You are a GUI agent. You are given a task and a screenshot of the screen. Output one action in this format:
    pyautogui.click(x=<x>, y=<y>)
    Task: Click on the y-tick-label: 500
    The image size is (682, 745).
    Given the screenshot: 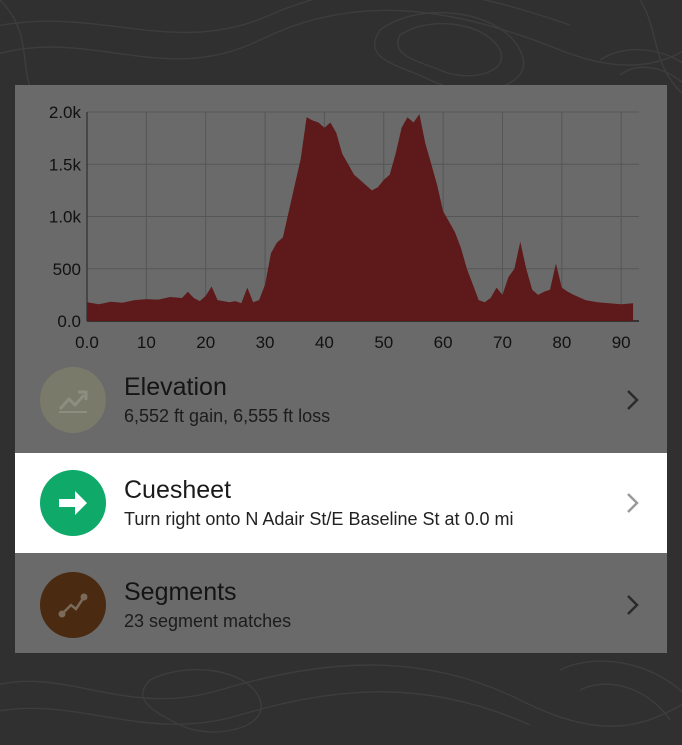 What is the action you would take?
    pyautogui.click(x=67, y=269)
    